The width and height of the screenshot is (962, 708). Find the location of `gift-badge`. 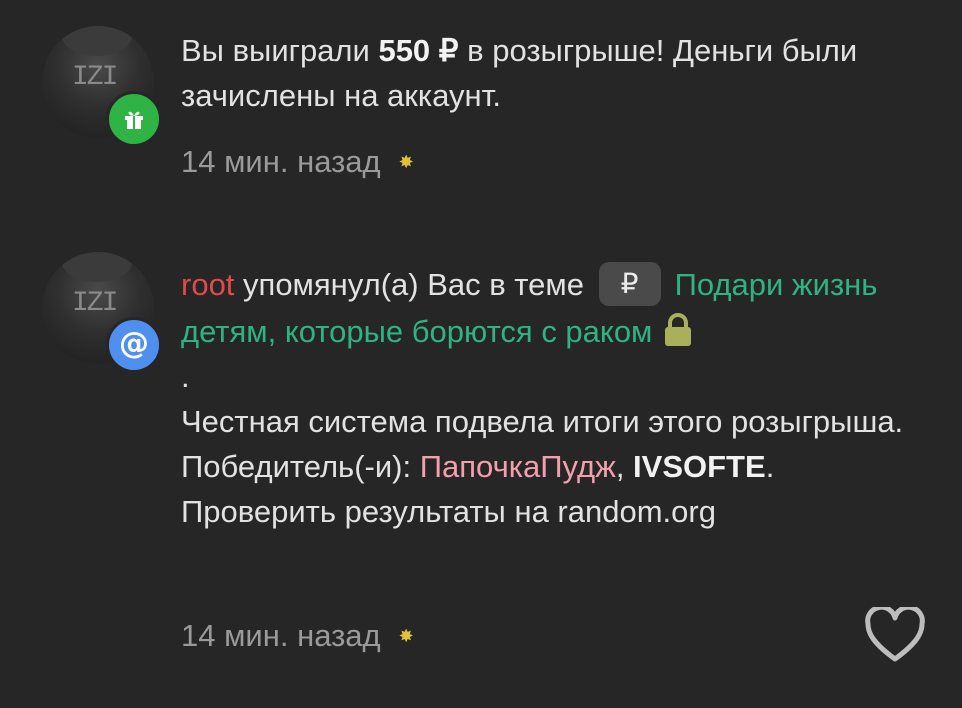

gift-badge is located at coordinates (134, 119).